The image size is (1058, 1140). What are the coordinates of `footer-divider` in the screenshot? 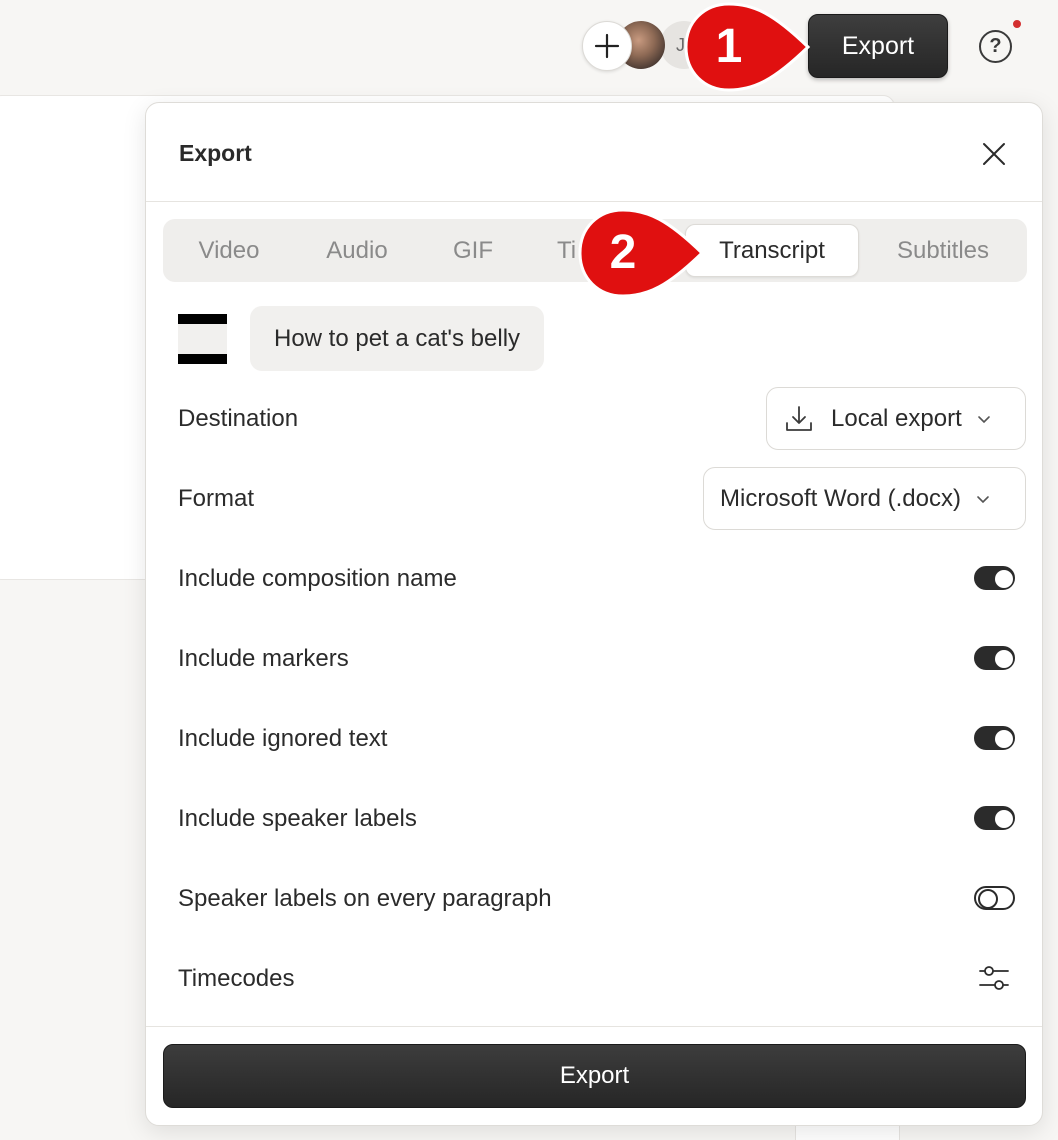 It's located at (594, 1026).